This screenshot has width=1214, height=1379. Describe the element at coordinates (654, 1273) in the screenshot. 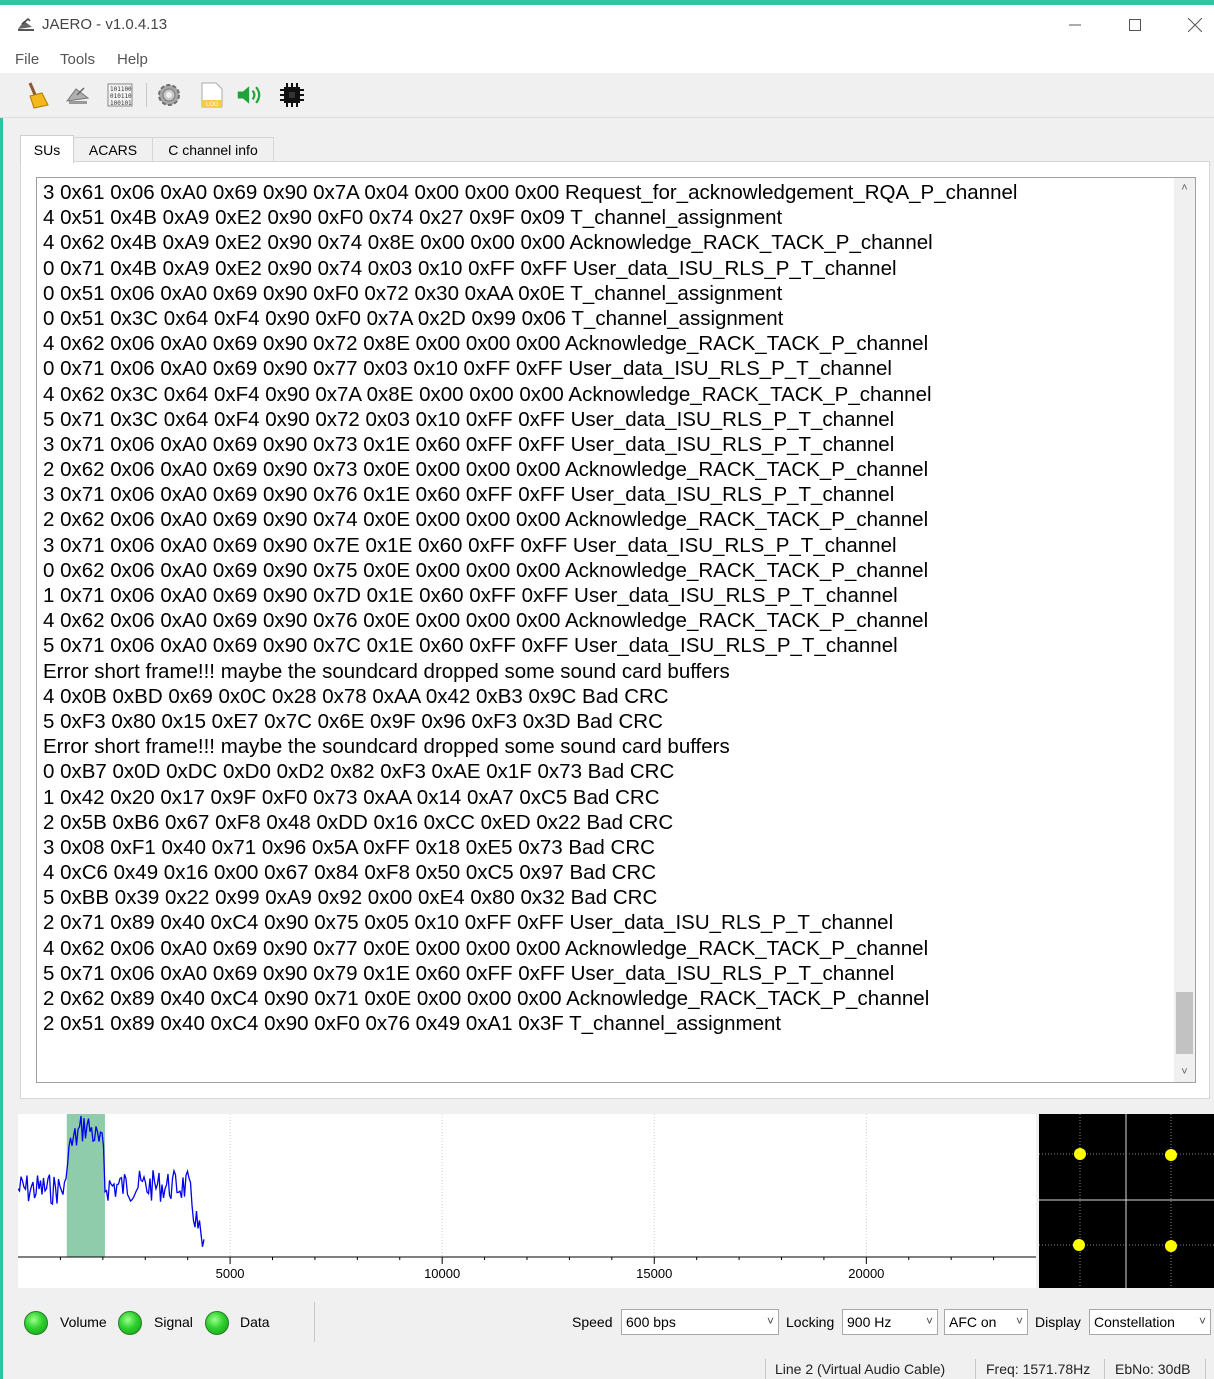

I see `spectrum-tick-label: 15000` at that location.